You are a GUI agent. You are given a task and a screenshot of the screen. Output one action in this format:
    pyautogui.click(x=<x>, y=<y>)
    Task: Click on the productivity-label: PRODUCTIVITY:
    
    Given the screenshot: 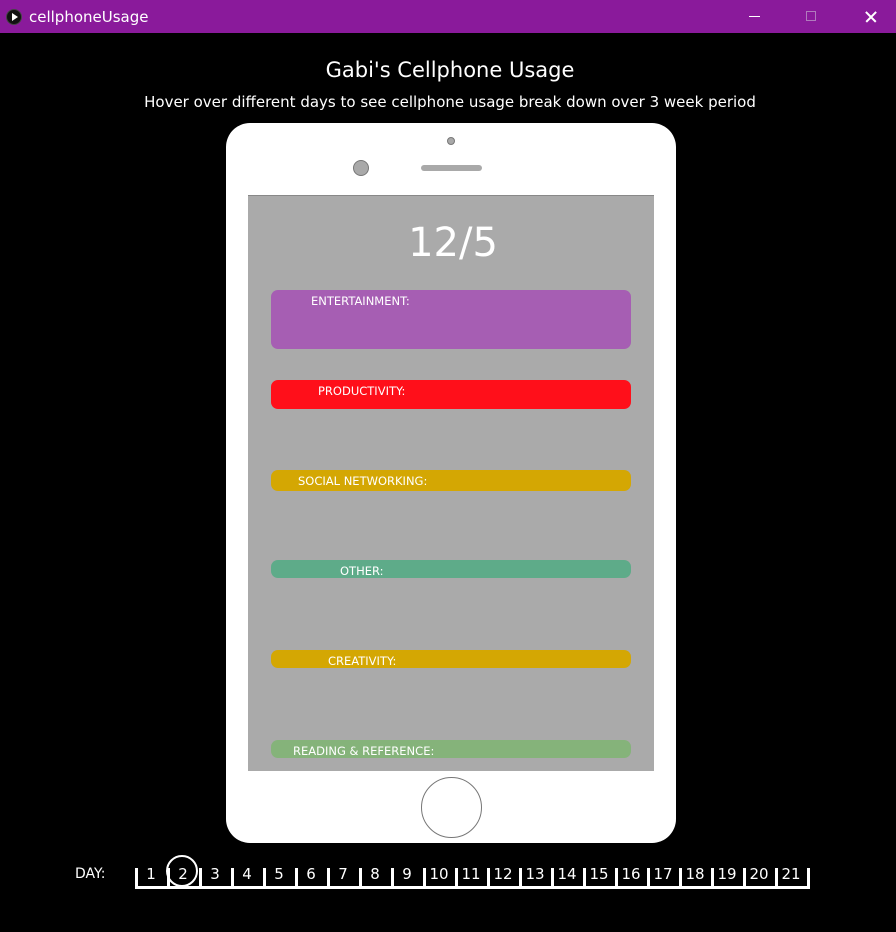 What is the action you would take?
    pyautogui.click(x=362, y=391)
    